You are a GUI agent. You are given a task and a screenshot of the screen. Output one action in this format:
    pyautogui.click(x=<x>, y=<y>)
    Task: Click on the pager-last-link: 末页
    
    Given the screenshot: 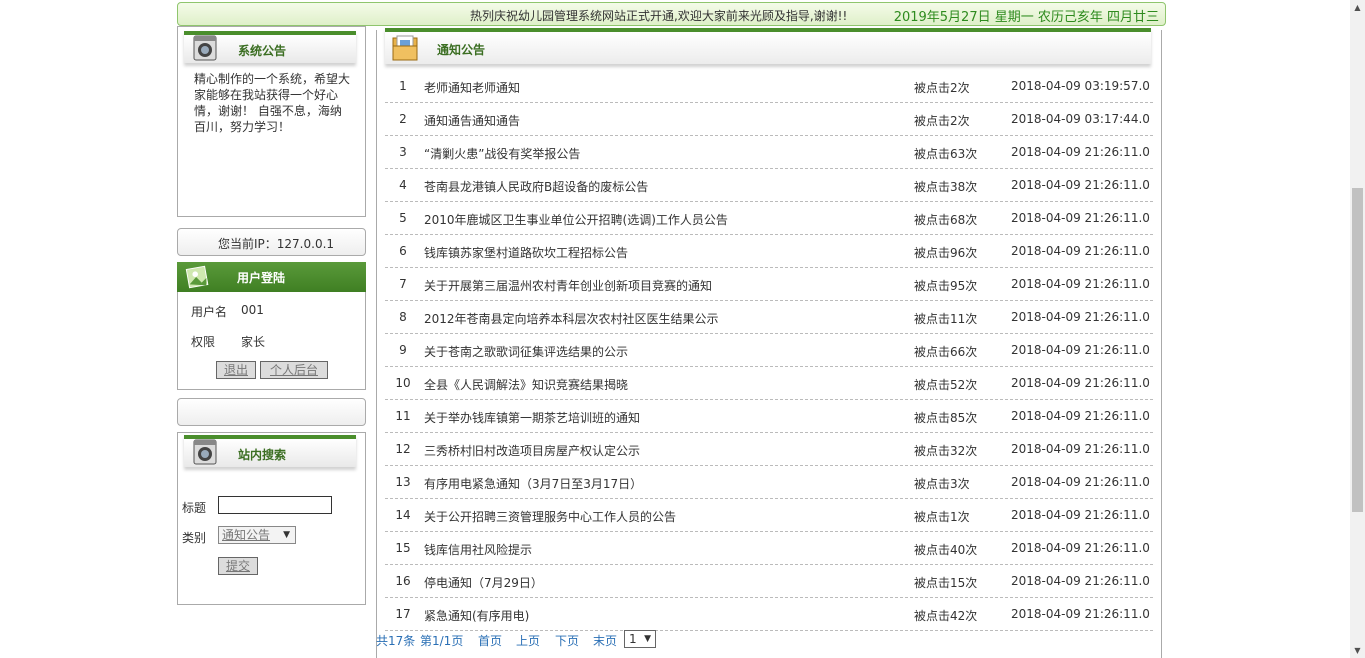 What is the action you would take?
    pyautogui.click(x=605, y=640)
    